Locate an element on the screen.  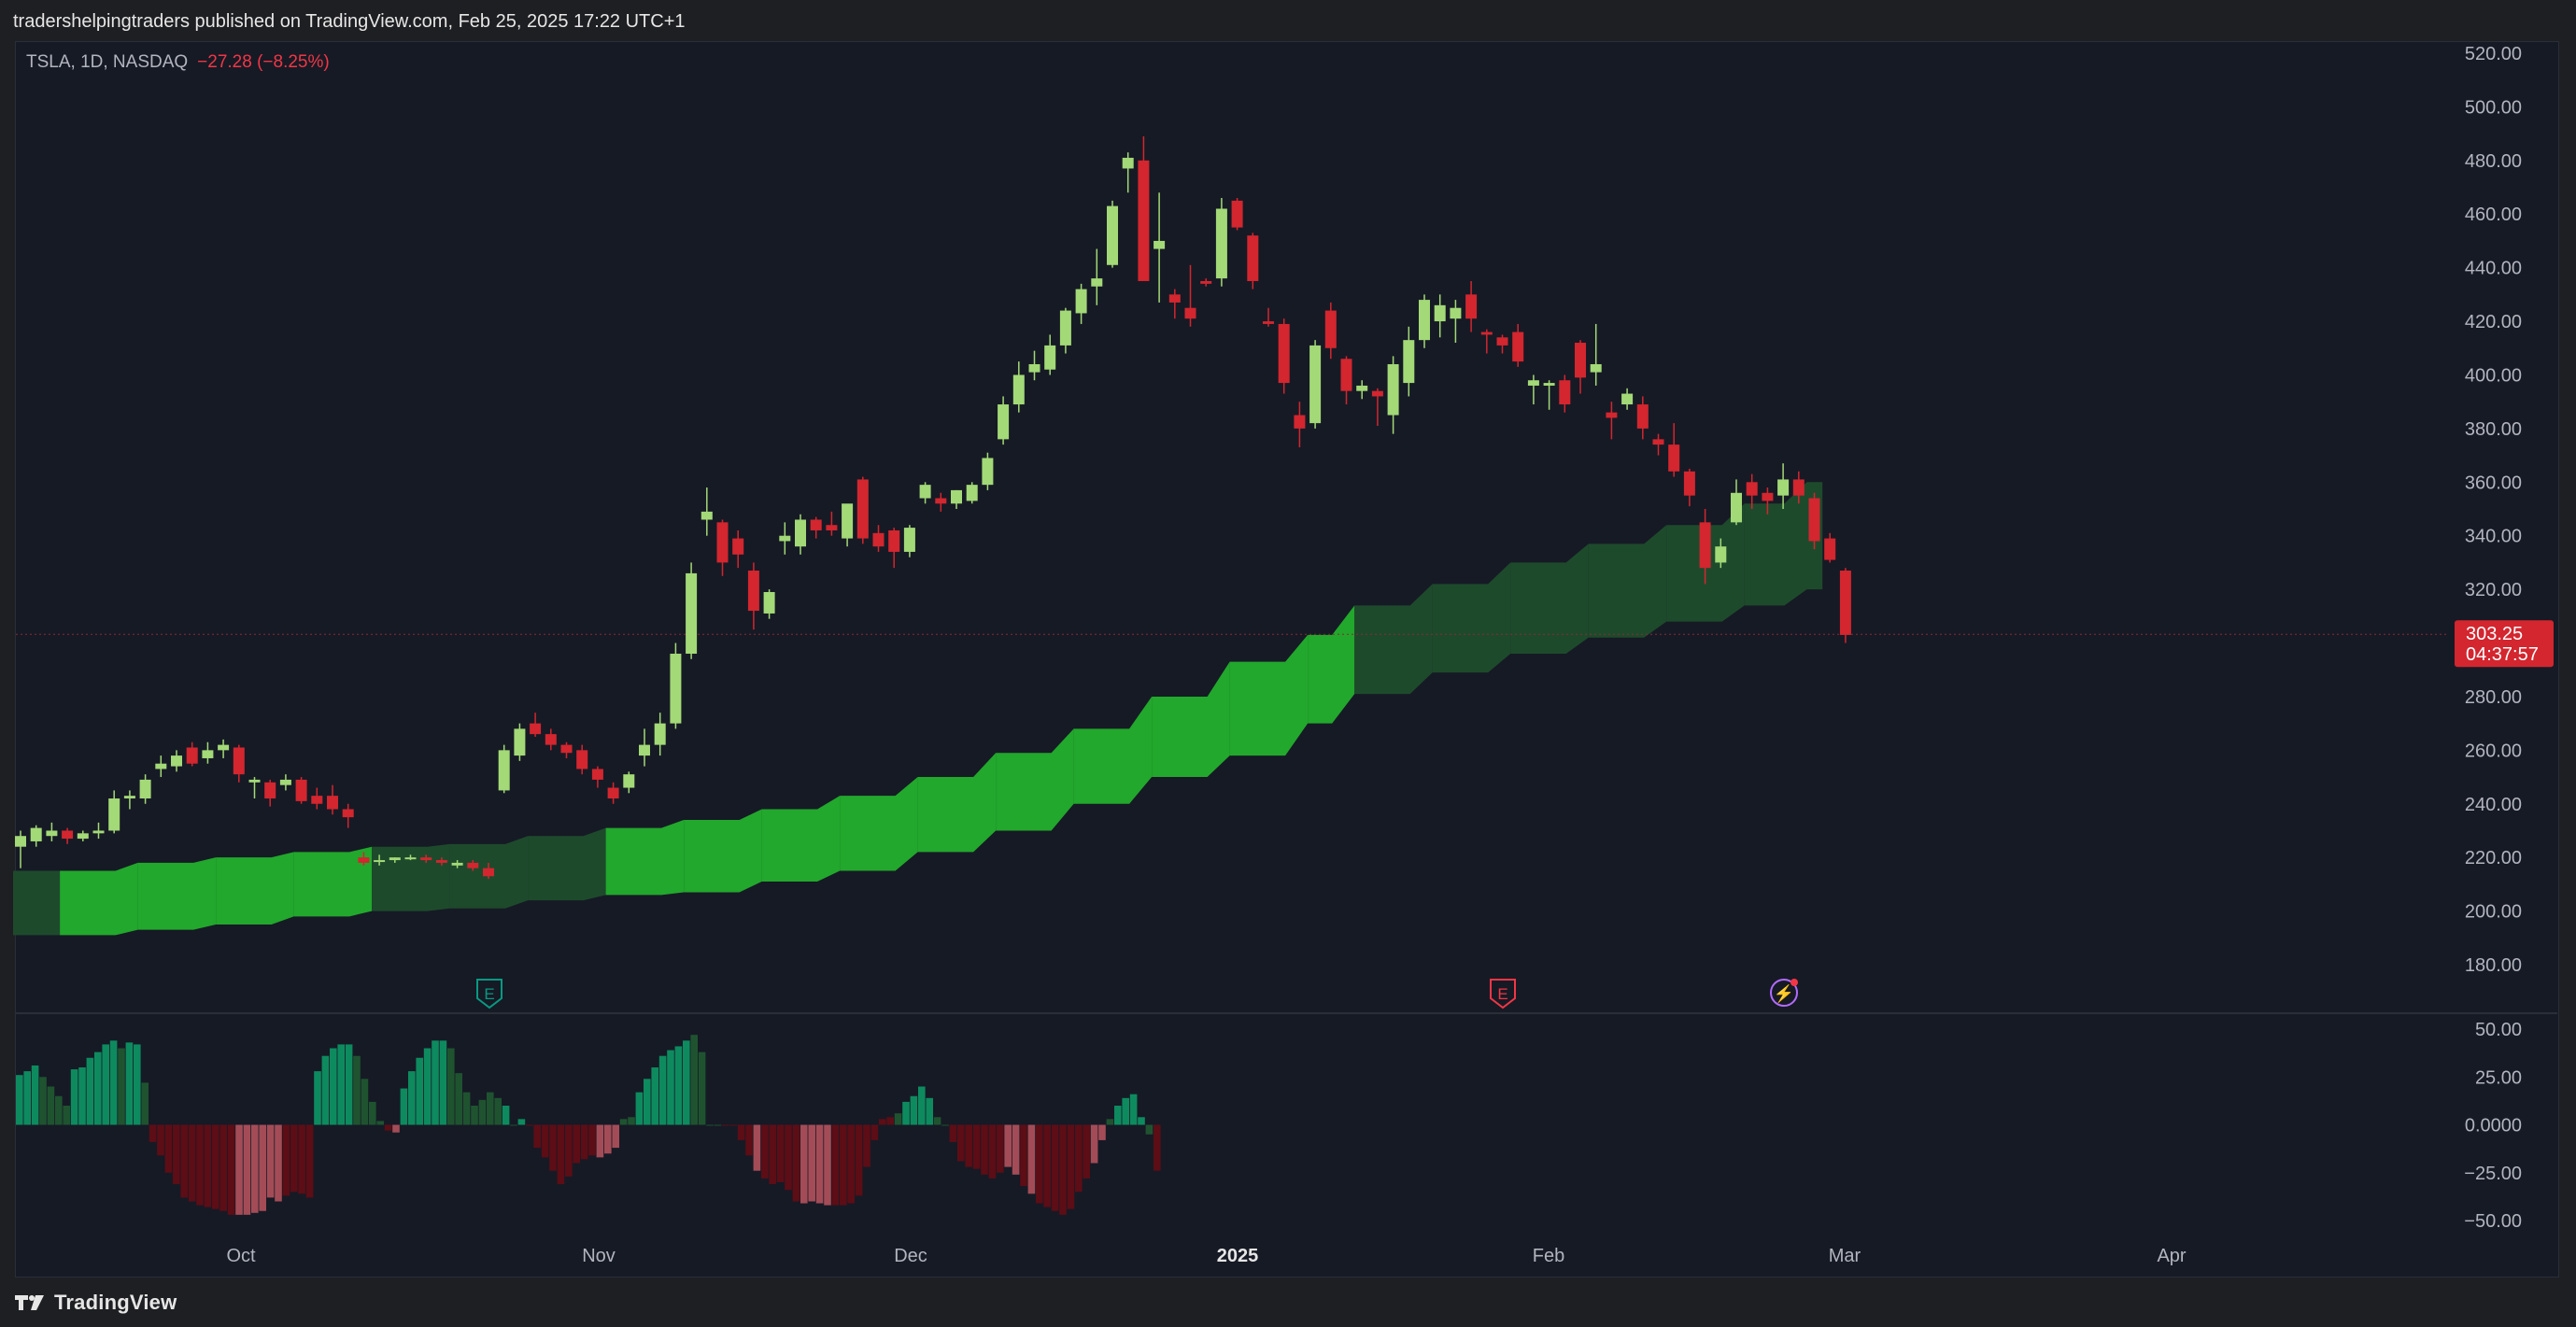
symbol-info: TSLA, 1D, NASDAQ is located at coordinates (107, 62).